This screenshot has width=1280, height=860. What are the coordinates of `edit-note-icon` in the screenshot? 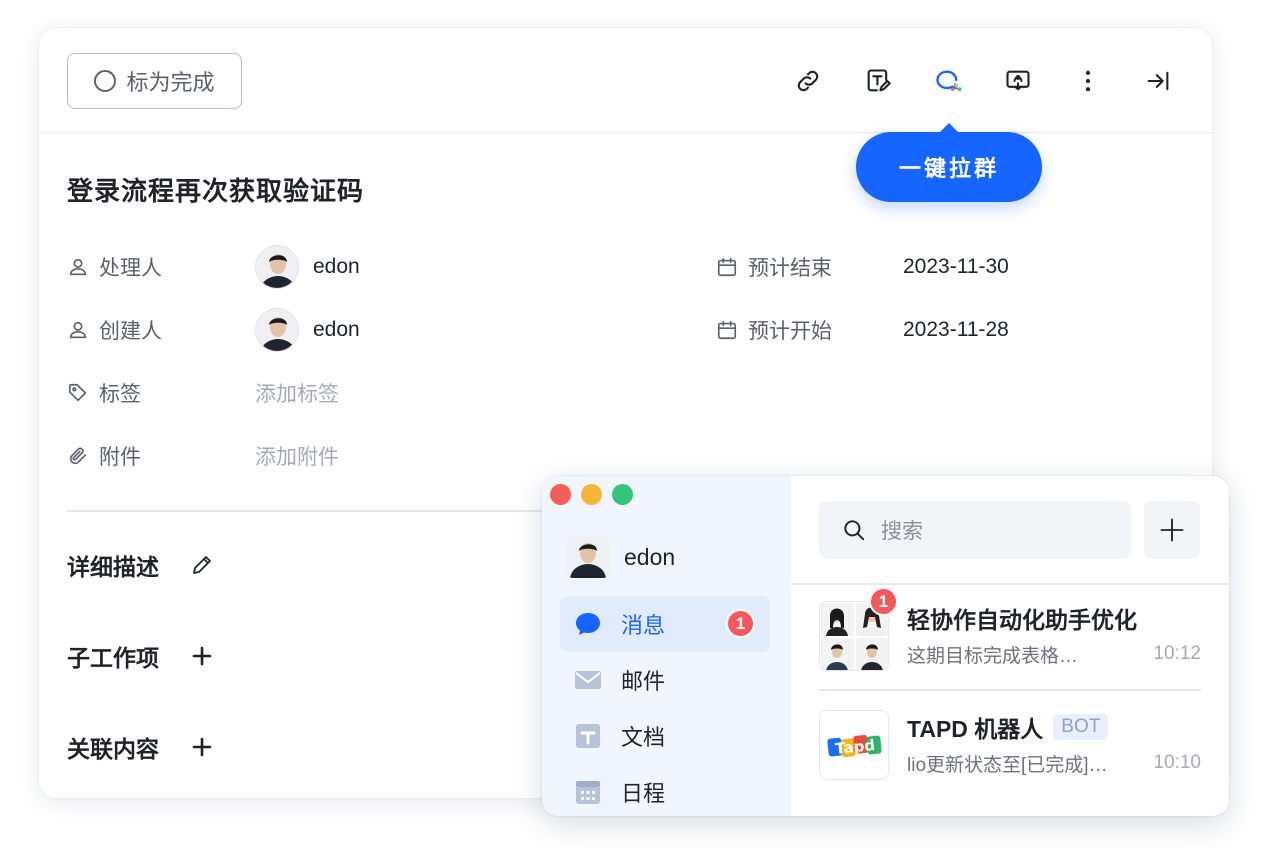 It's located at (878, 81).